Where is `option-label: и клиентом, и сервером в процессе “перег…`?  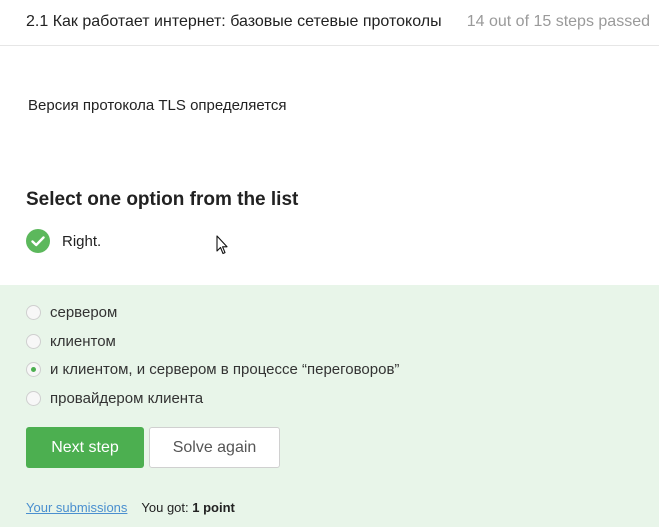
option-label: и клиентом, и сервером в процессе “перег… is located at coordinates (225, 369).